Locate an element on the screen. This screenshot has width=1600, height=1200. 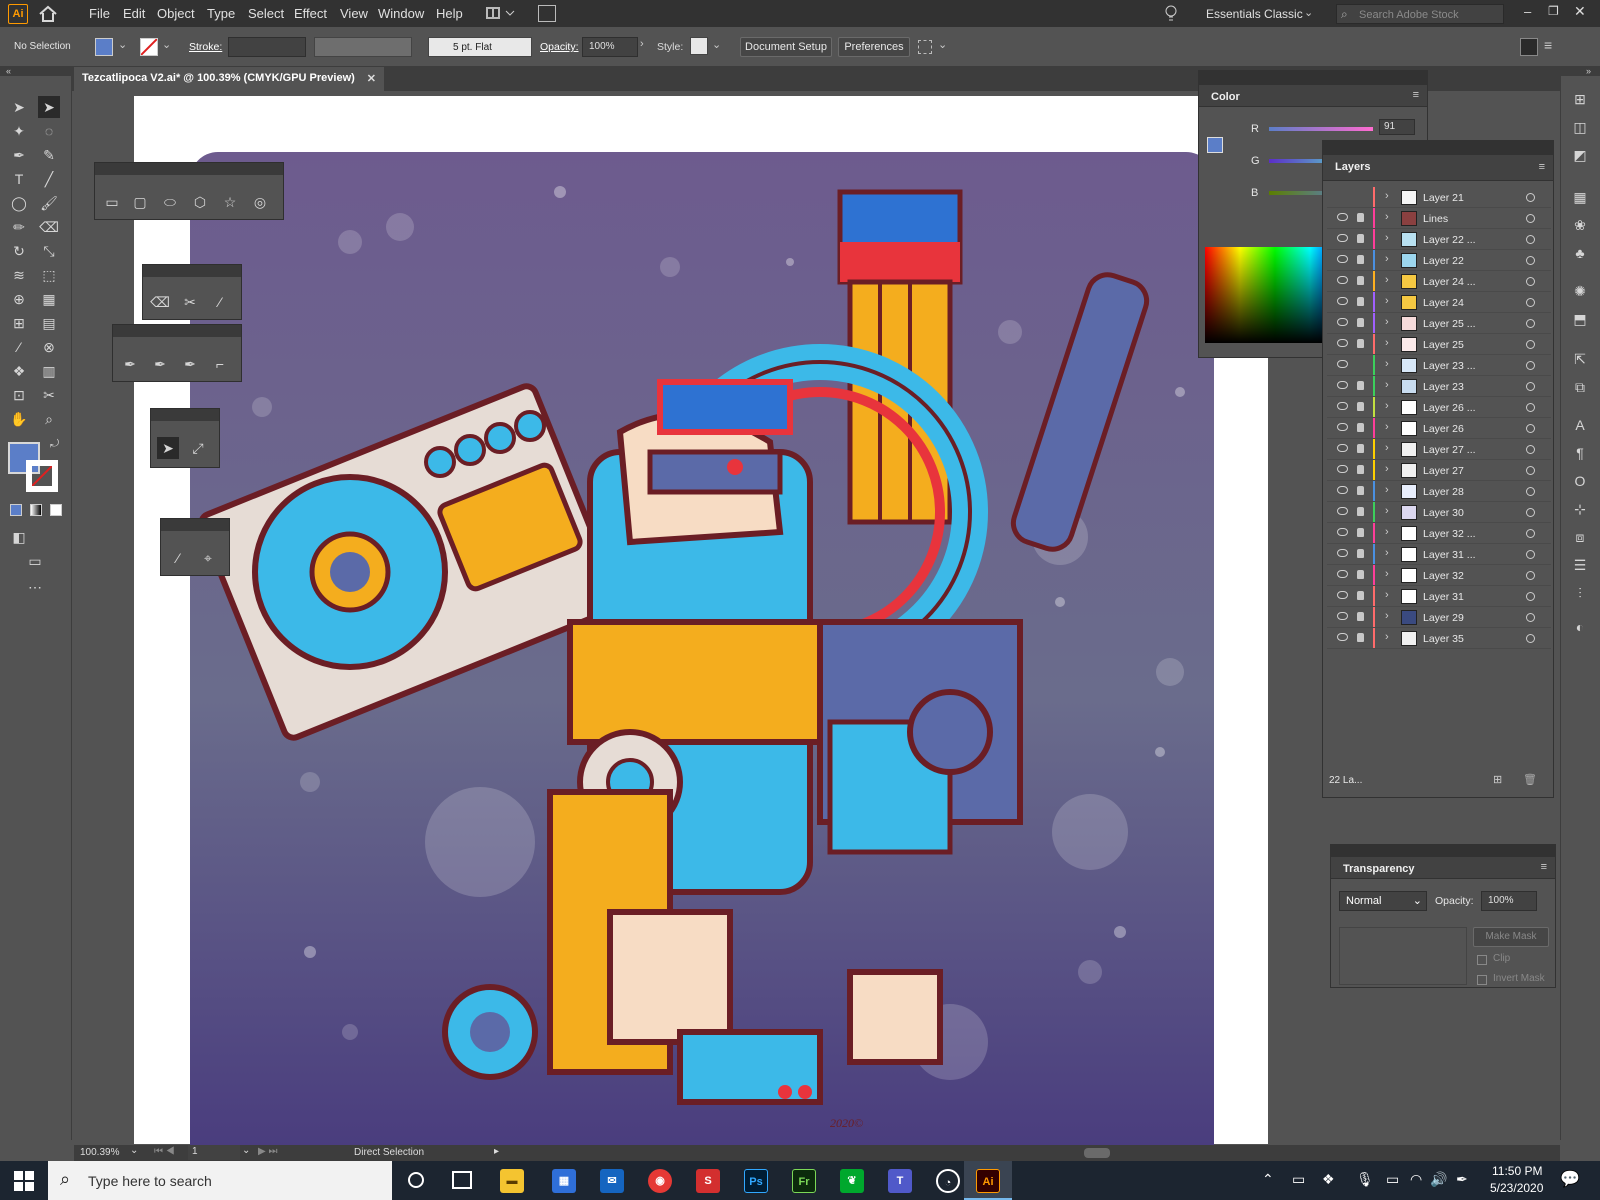
artboard-navigation: ⏮ ◀ is located at coordinates (164, 1151).